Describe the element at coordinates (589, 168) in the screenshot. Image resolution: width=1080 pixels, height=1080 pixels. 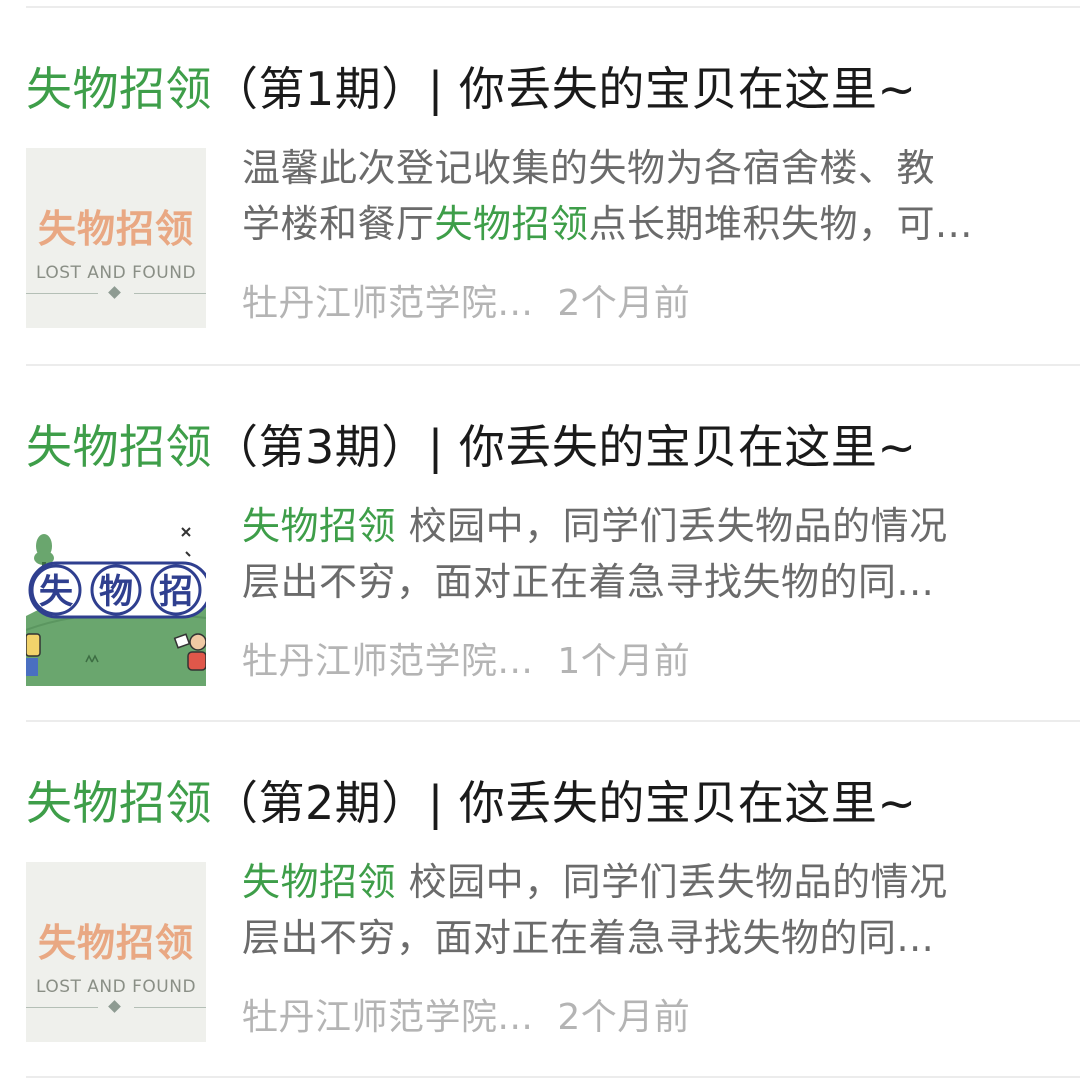
I see `summary-line: 温馨此次登记收集的失物为各宿舍楼、教` at that location.